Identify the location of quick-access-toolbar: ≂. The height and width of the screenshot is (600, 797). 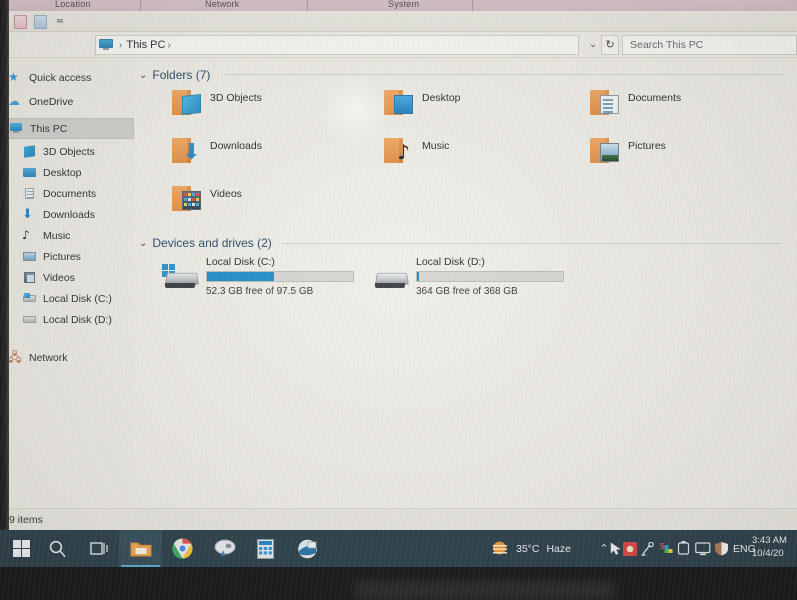
(398, 21).